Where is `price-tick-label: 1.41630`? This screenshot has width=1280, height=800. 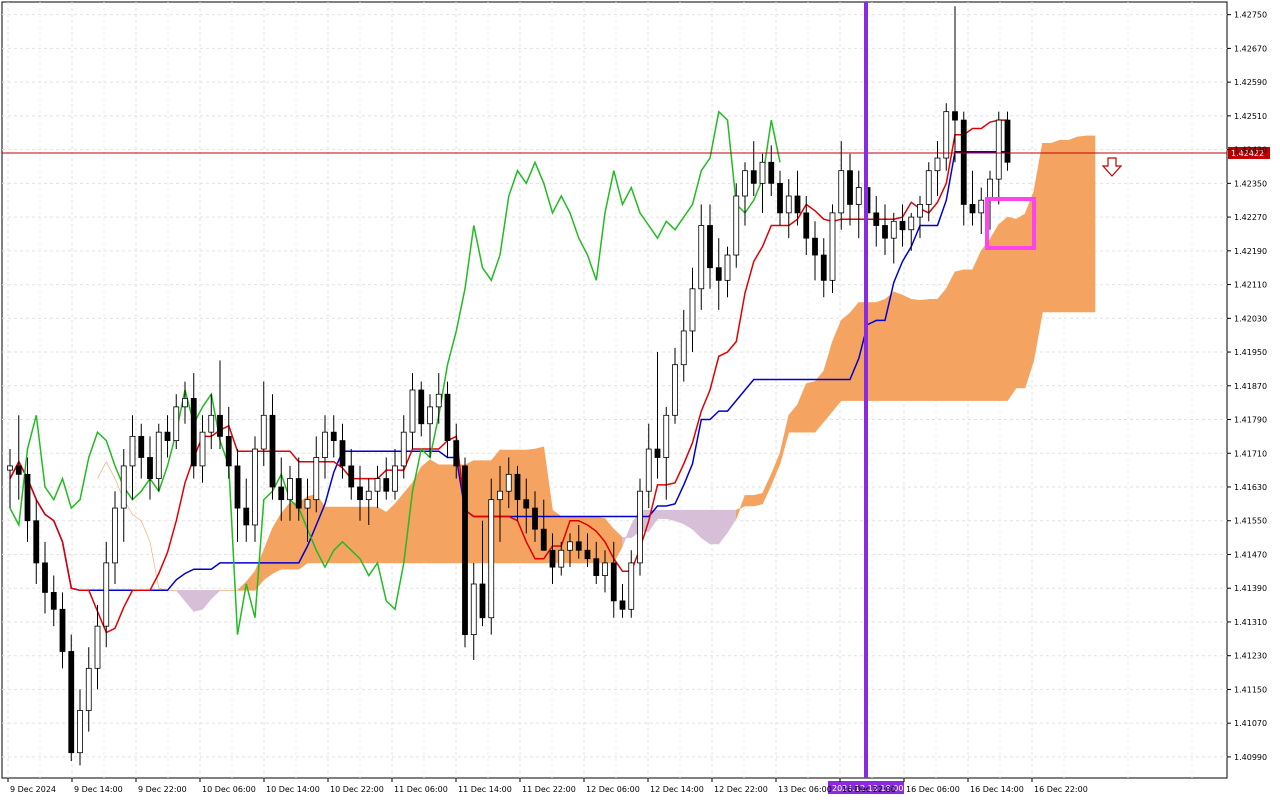
price-tick-label: 1.41630 is located at coordinates (1250, 487).